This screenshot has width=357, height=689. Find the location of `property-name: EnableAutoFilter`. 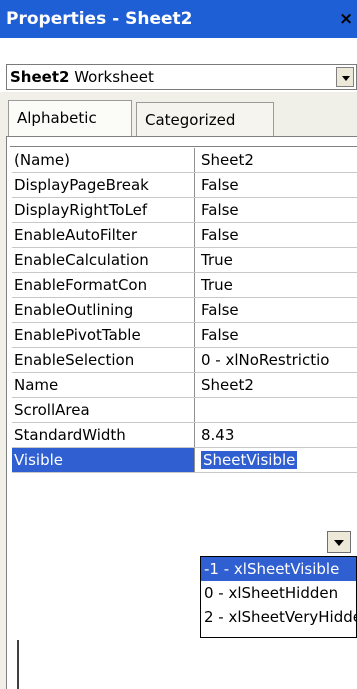

property-name: EnableAutoFilter is located at coordinates (103, 235).